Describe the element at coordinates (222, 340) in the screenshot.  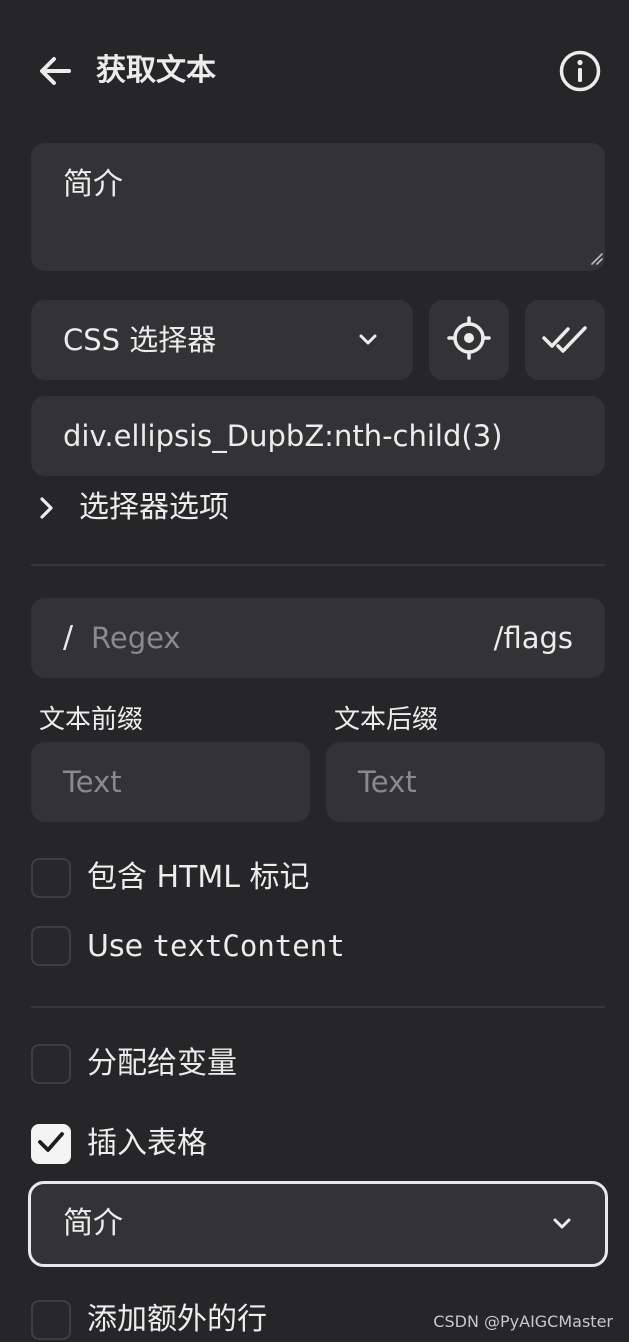
I see `selector-type-select: CSS 选择器` at that location.